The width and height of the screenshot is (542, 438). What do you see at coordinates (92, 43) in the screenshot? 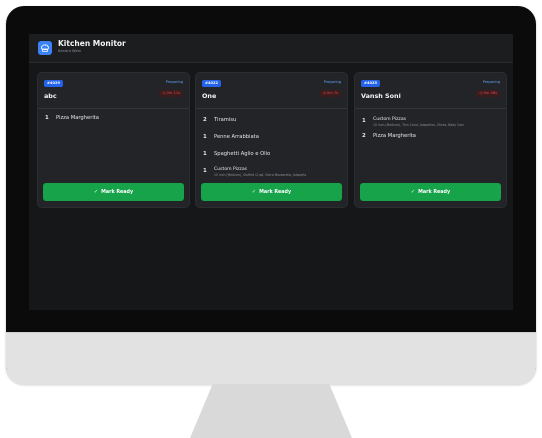
I see `app-title: Kitchen Monitor` at bounding box center [92, 43].